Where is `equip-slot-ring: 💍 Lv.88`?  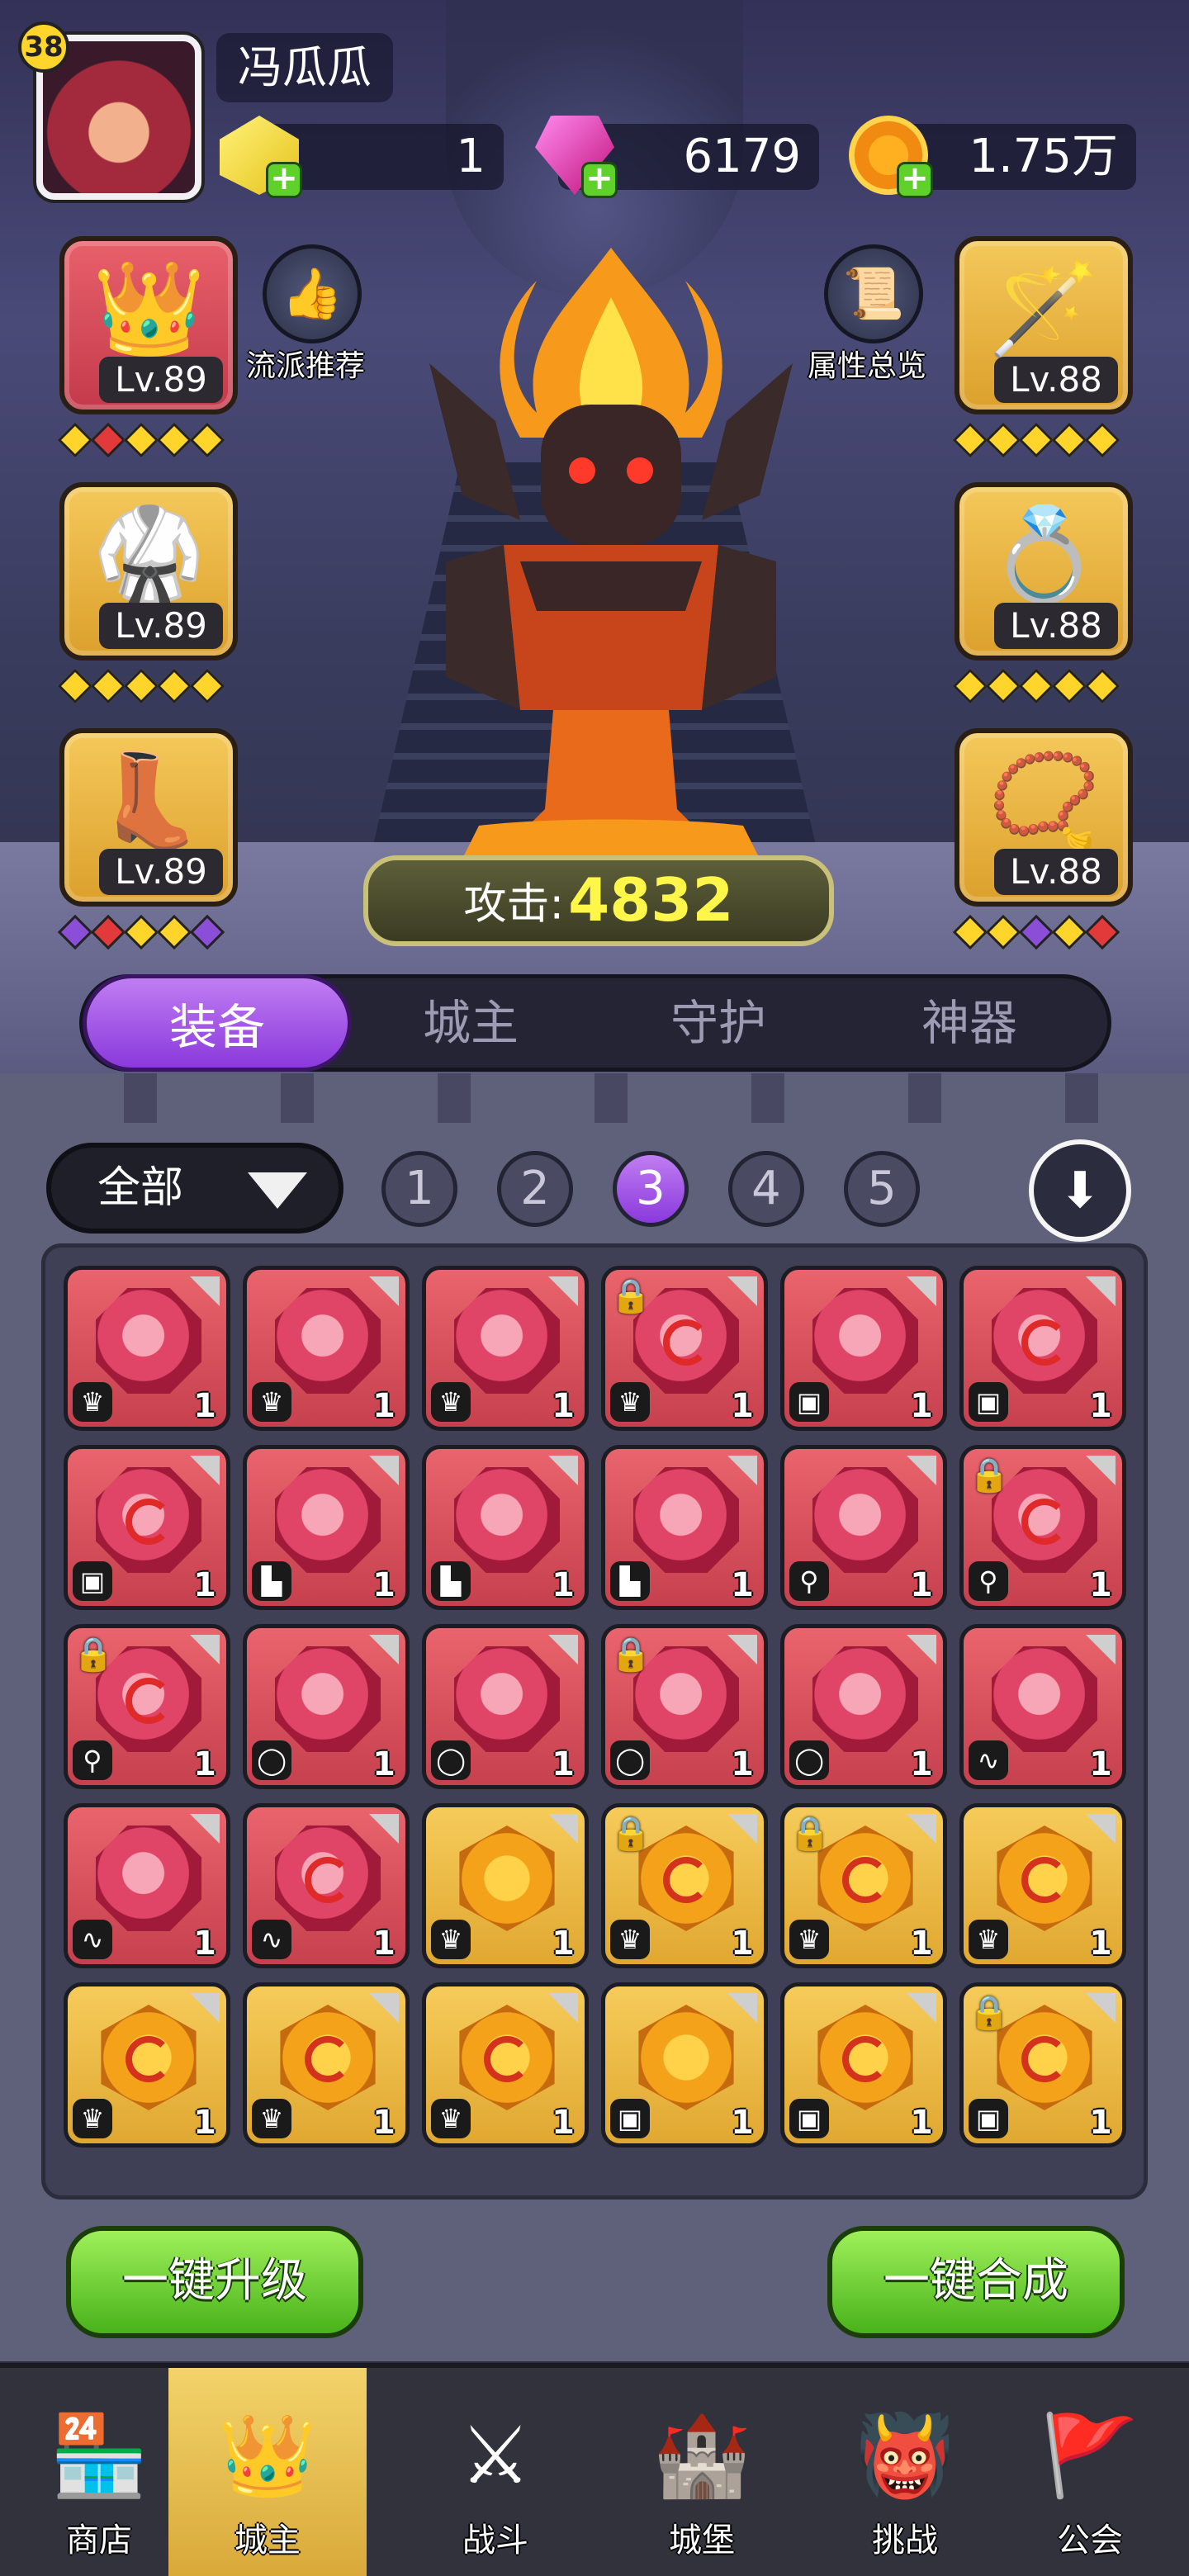
equip-slot-ring: 💍 Lv.88 is located at coordinates (1044, 571).